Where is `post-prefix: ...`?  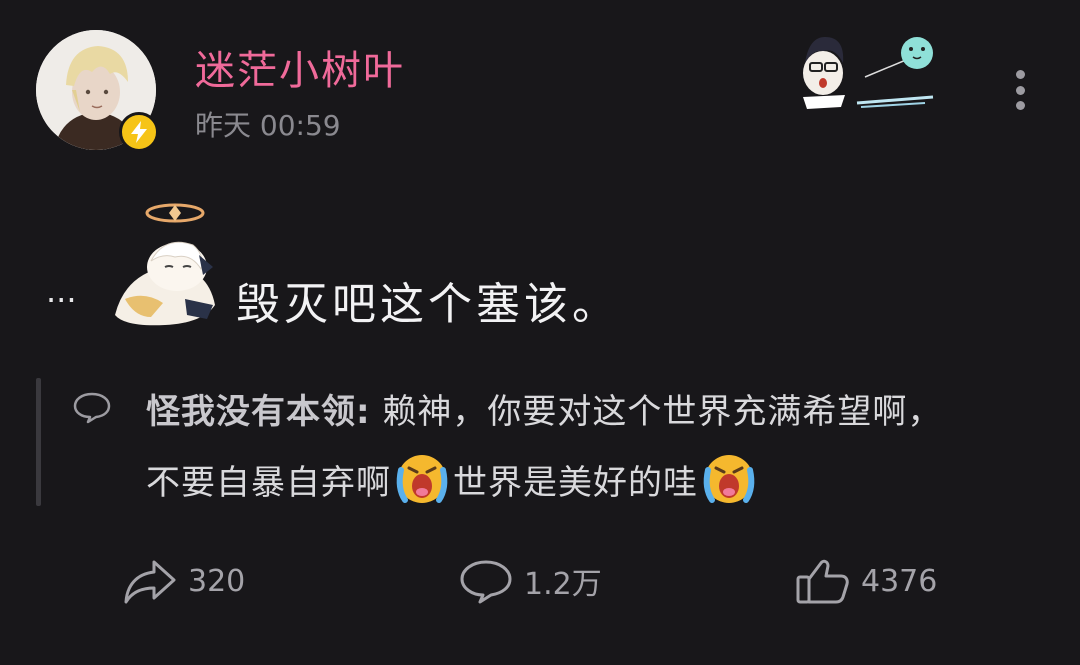 post-prefix: ... is located at coordinates (61, 291).